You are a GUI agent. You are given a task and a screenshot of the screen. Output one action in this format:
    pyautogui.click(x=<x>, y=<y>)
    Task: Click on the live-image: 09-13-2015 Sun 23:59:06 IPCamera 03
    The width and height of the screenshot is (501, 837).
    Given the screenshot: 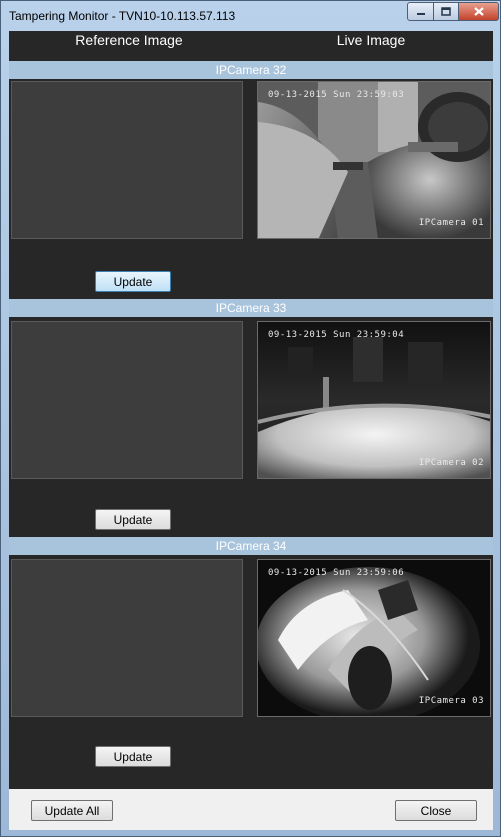 What is the action you would take?
    pyautogui.click(x=374, y=638)
    